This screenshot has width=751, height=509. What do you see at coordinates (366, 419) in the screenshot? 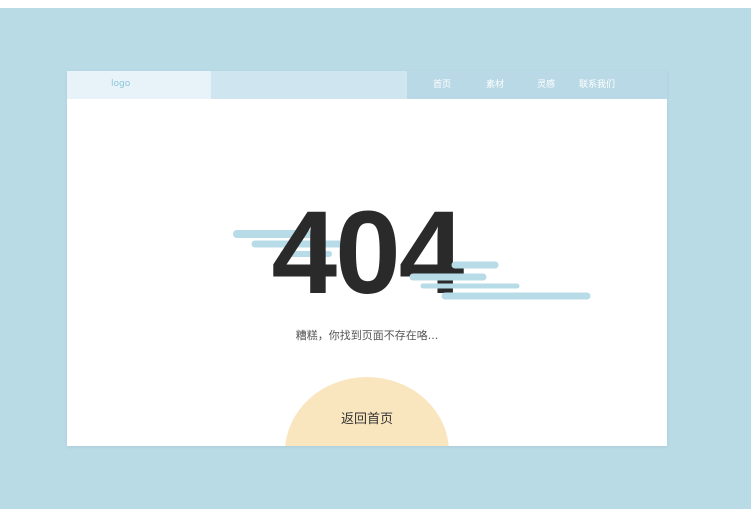
I see `back-home-label: 返回首页` at bounding box center [366, 419].